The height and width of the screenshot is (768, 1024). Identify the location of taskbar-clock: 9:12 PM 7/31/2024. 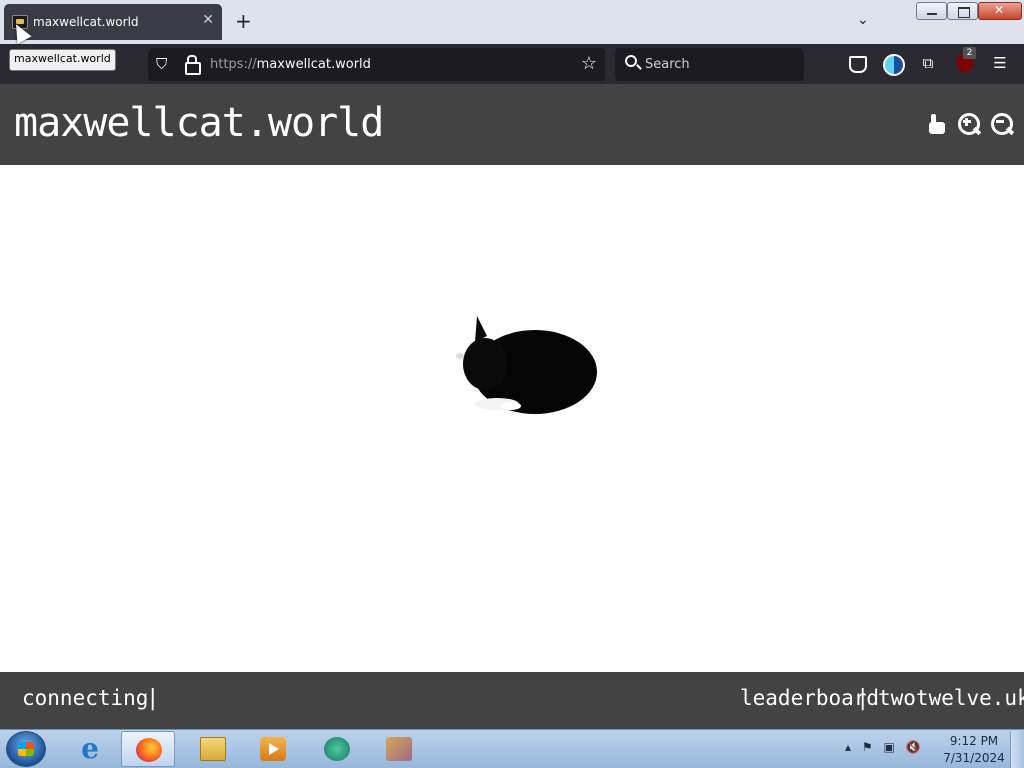
(974, 750).